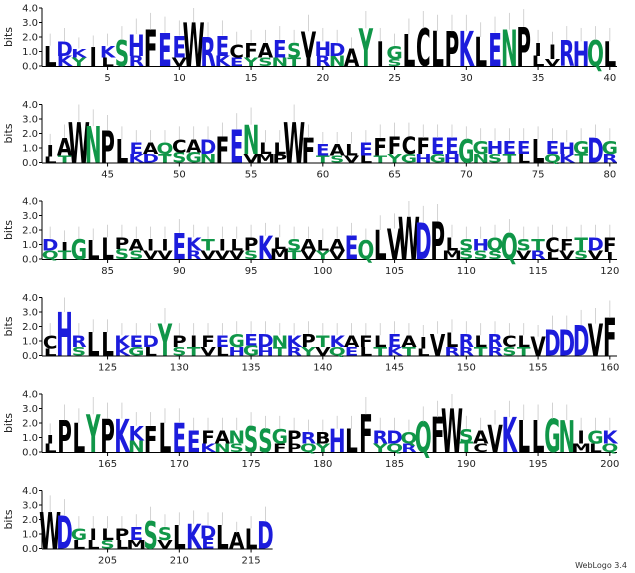 This screenshot has height=573, width=635. Describe the element at coordinates (107, 78) in the screenshot. I see `x-tick-label: 5` at that location.